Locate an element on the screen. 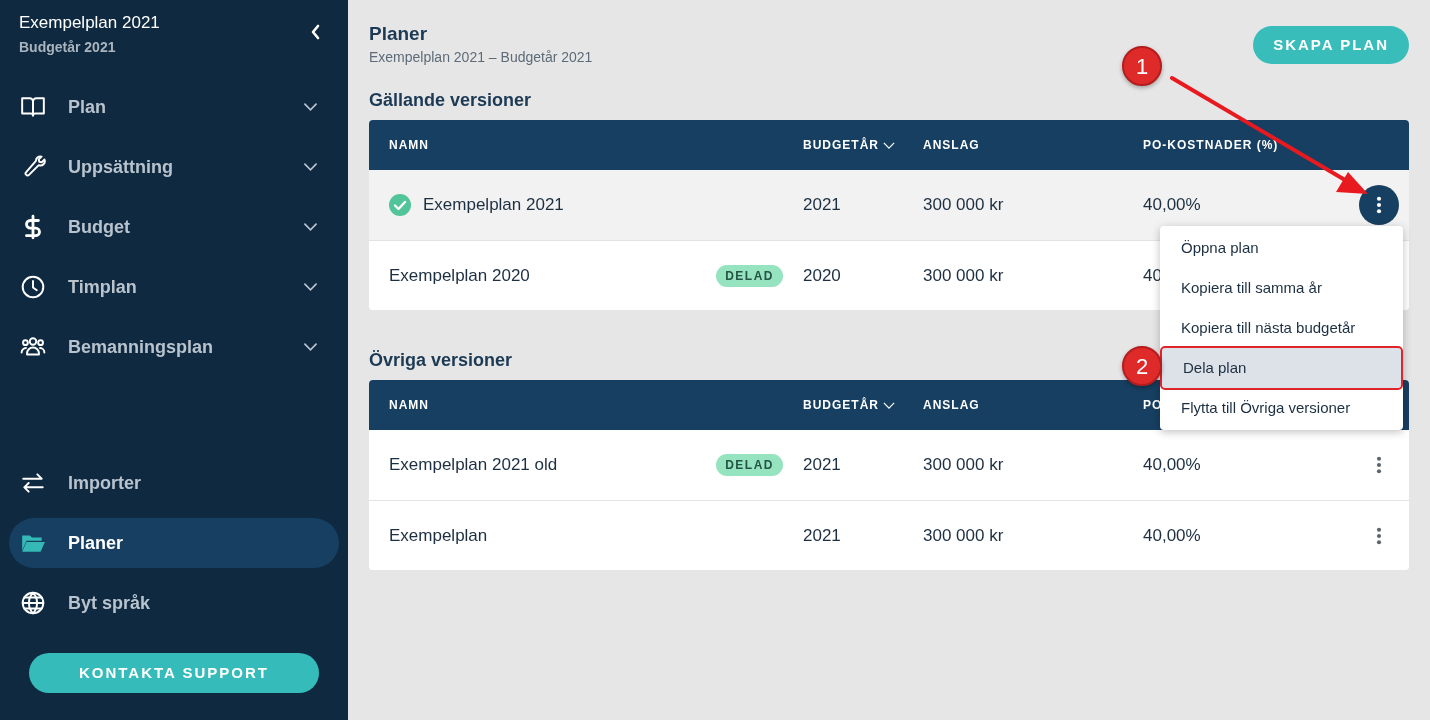 The image size is (1430, 720). step-marker: 2 is located at coordinates (1142, 366).